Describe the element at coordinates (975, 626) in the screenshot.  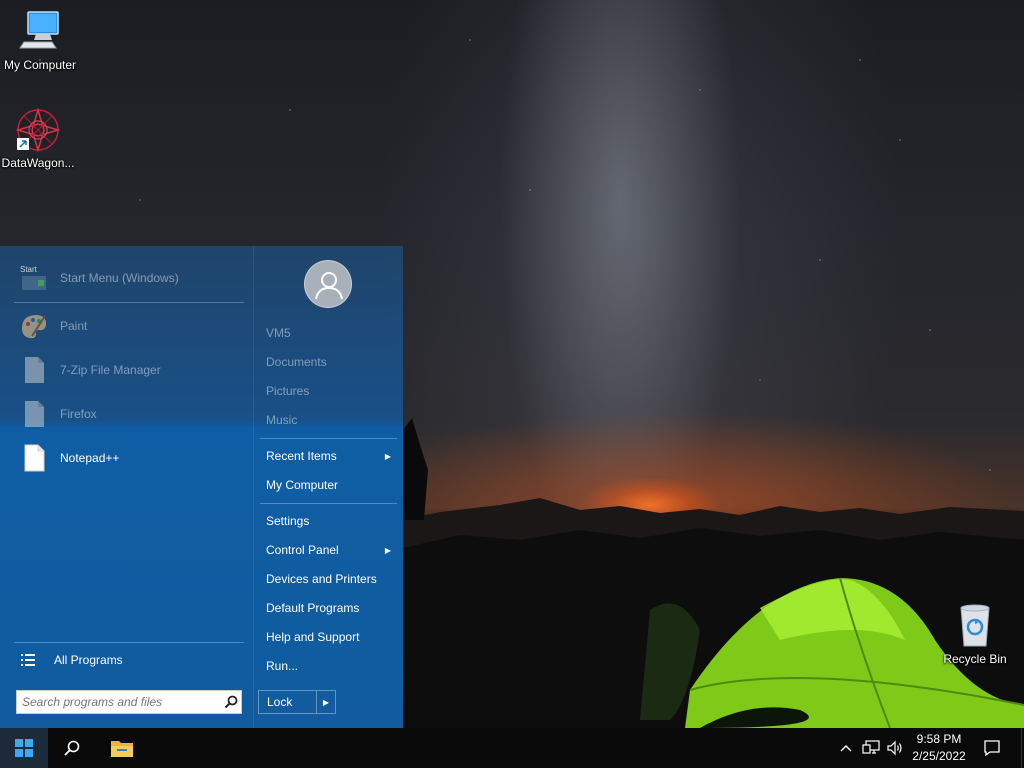
I see `recycle-bin-icon` at that location.